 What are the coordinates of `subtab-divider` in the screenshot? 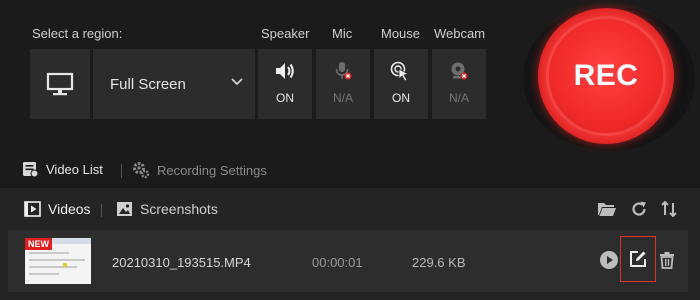 It's located at (101, 210).